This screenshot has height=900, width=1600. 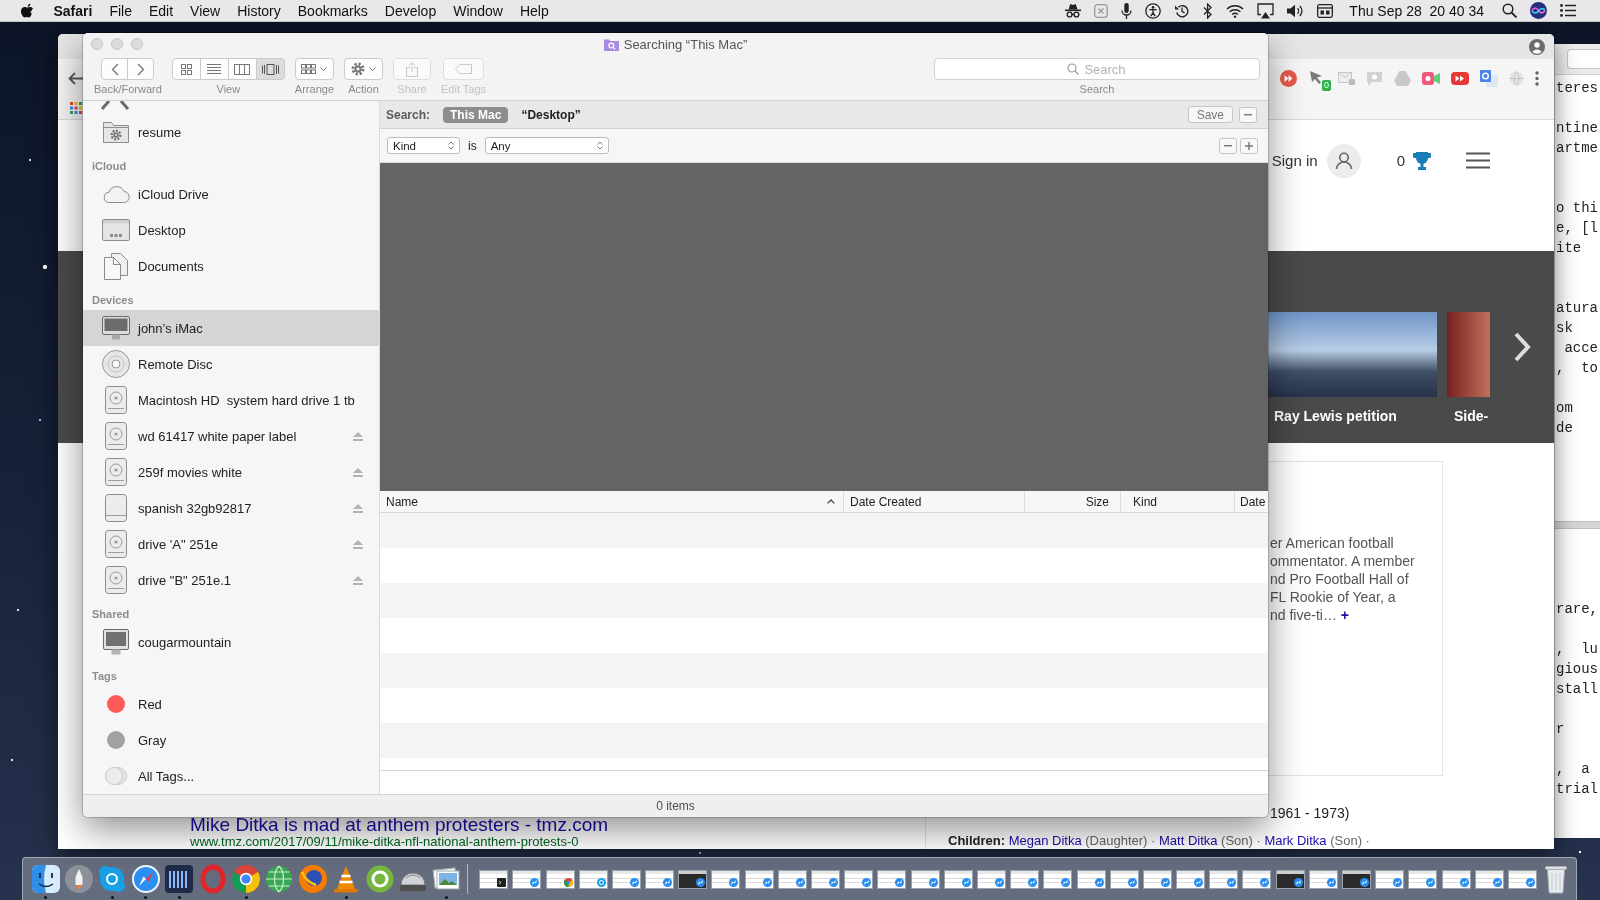 I want to click on trophy-icon, so click(x=1422, y=160).